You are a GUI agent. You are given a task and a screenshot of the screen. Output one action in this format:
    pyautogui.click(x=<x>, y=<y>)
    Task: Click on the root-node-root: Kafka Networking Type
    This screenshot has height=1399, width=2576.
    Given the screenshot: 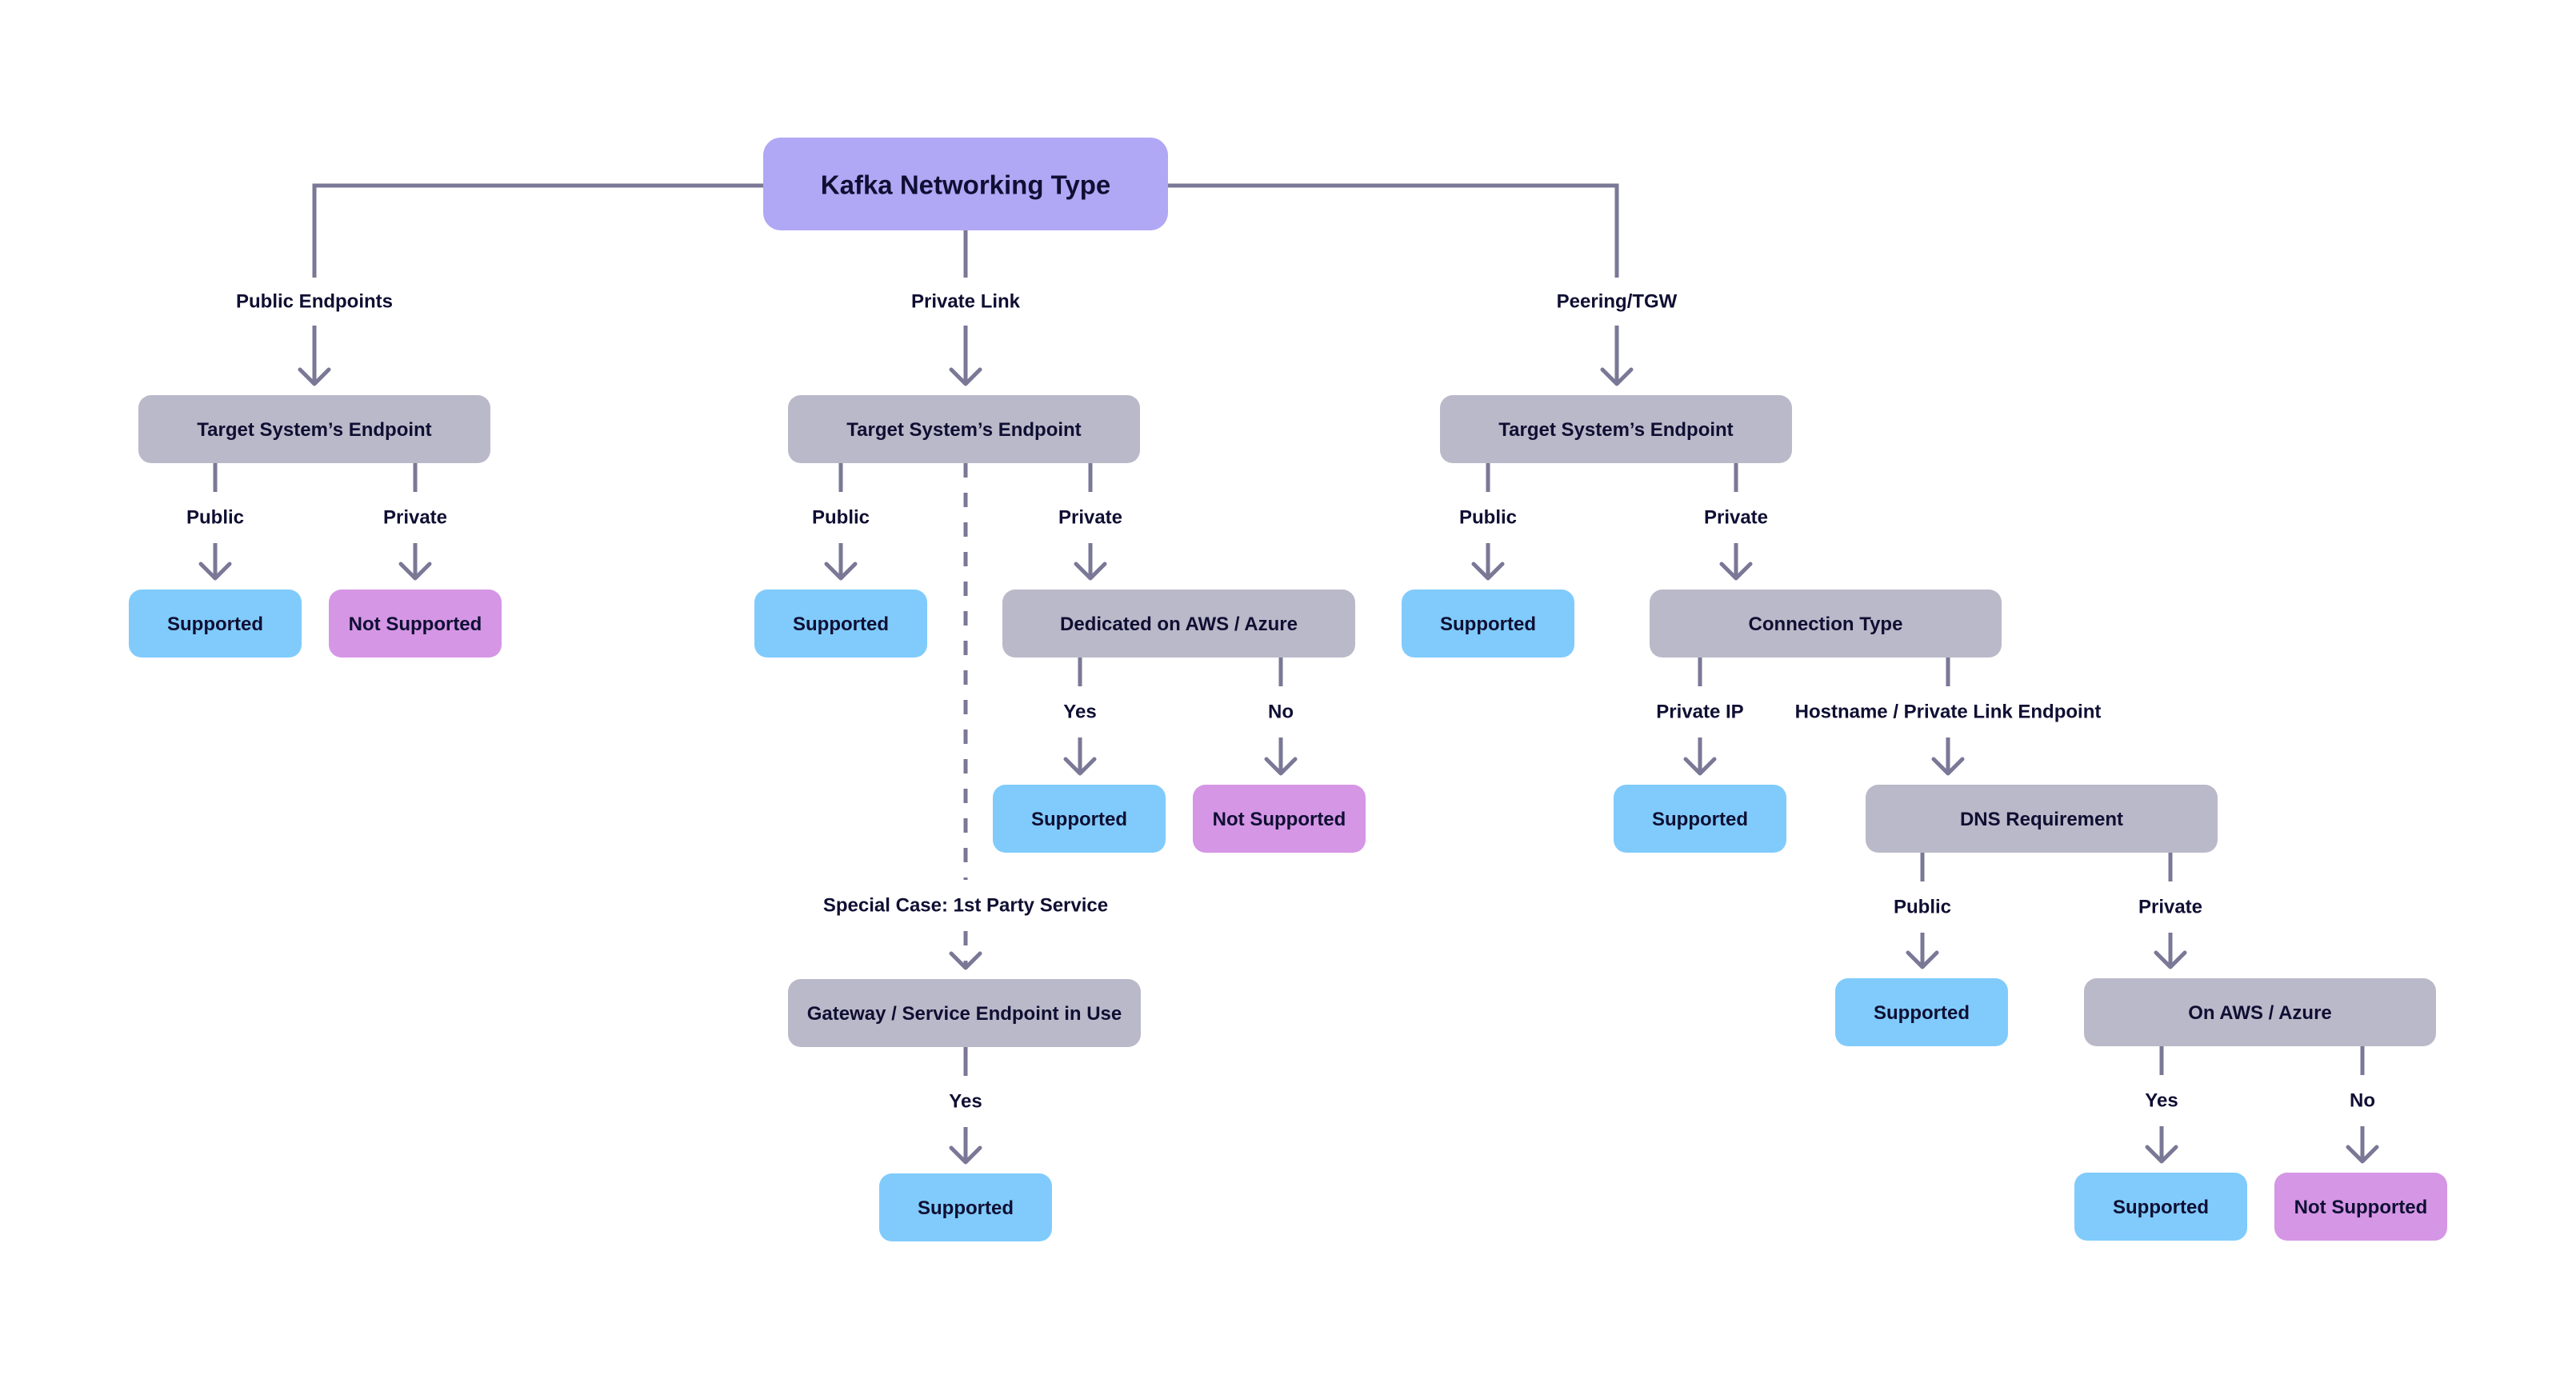 What is the action you would take?
    pyautogui.click(x=965, y=184)
    